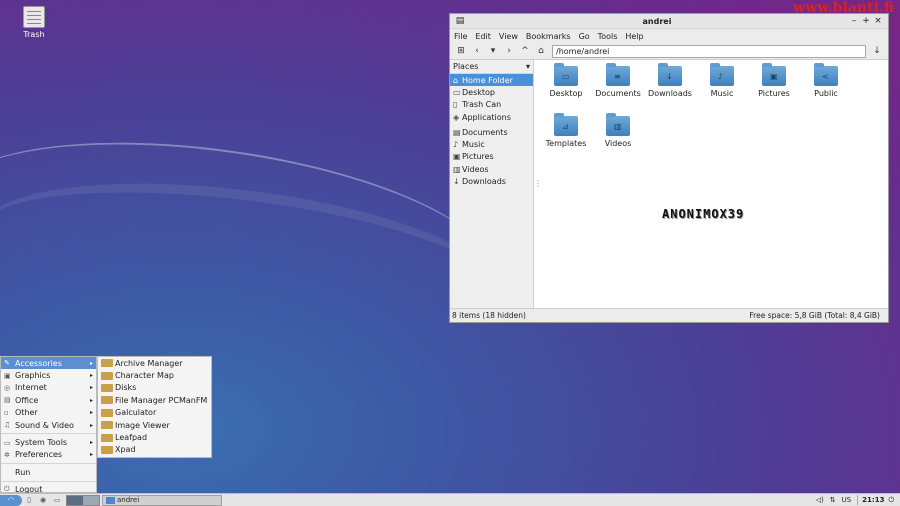 Image resolution: width=900 pixels, height=506 pixels. What do you see at coordinates (878, 21) in the screenshot?
I see `close-button: ×` at bounding box center [878, 21].